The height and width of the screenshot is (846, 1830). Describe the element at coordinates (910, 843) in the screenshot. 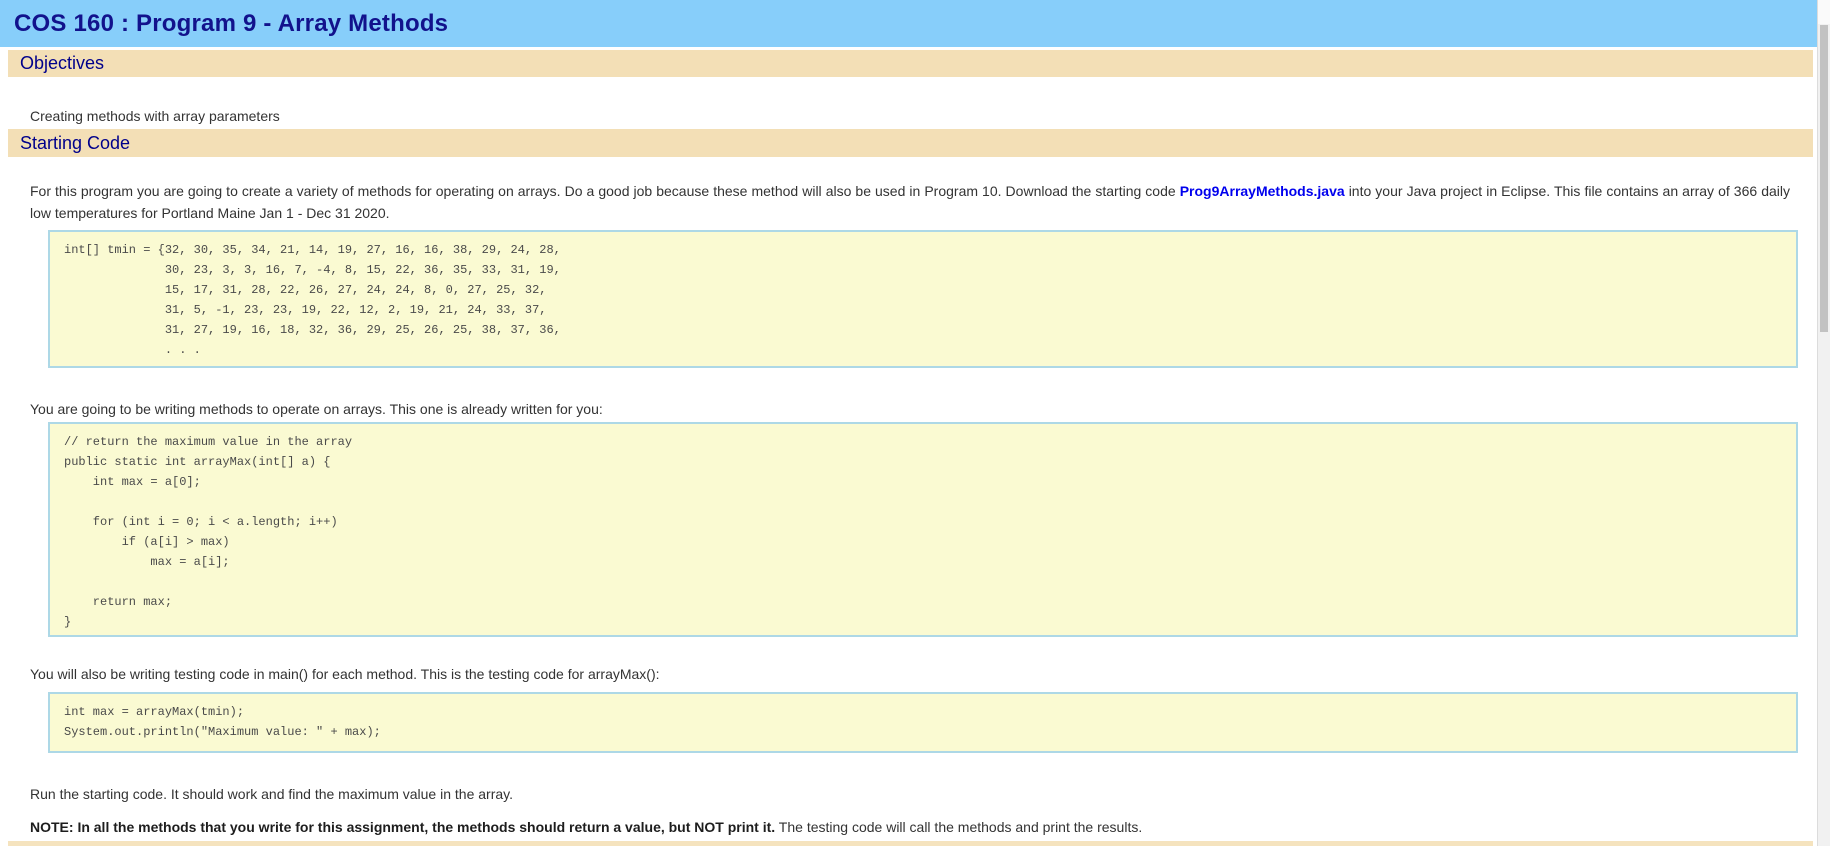

I see `next-section-bar-partial` at that location.